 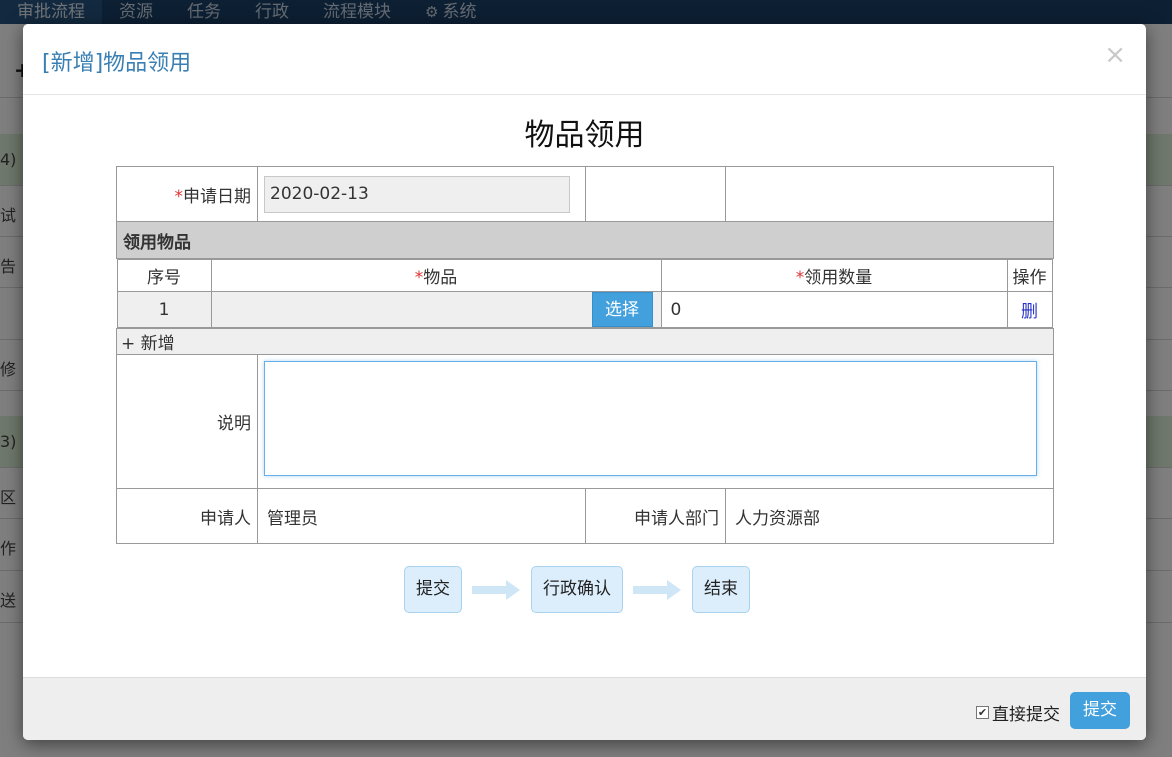 I want to click on direct-submit-label: 直接提交, so click(x=1026, y=715).